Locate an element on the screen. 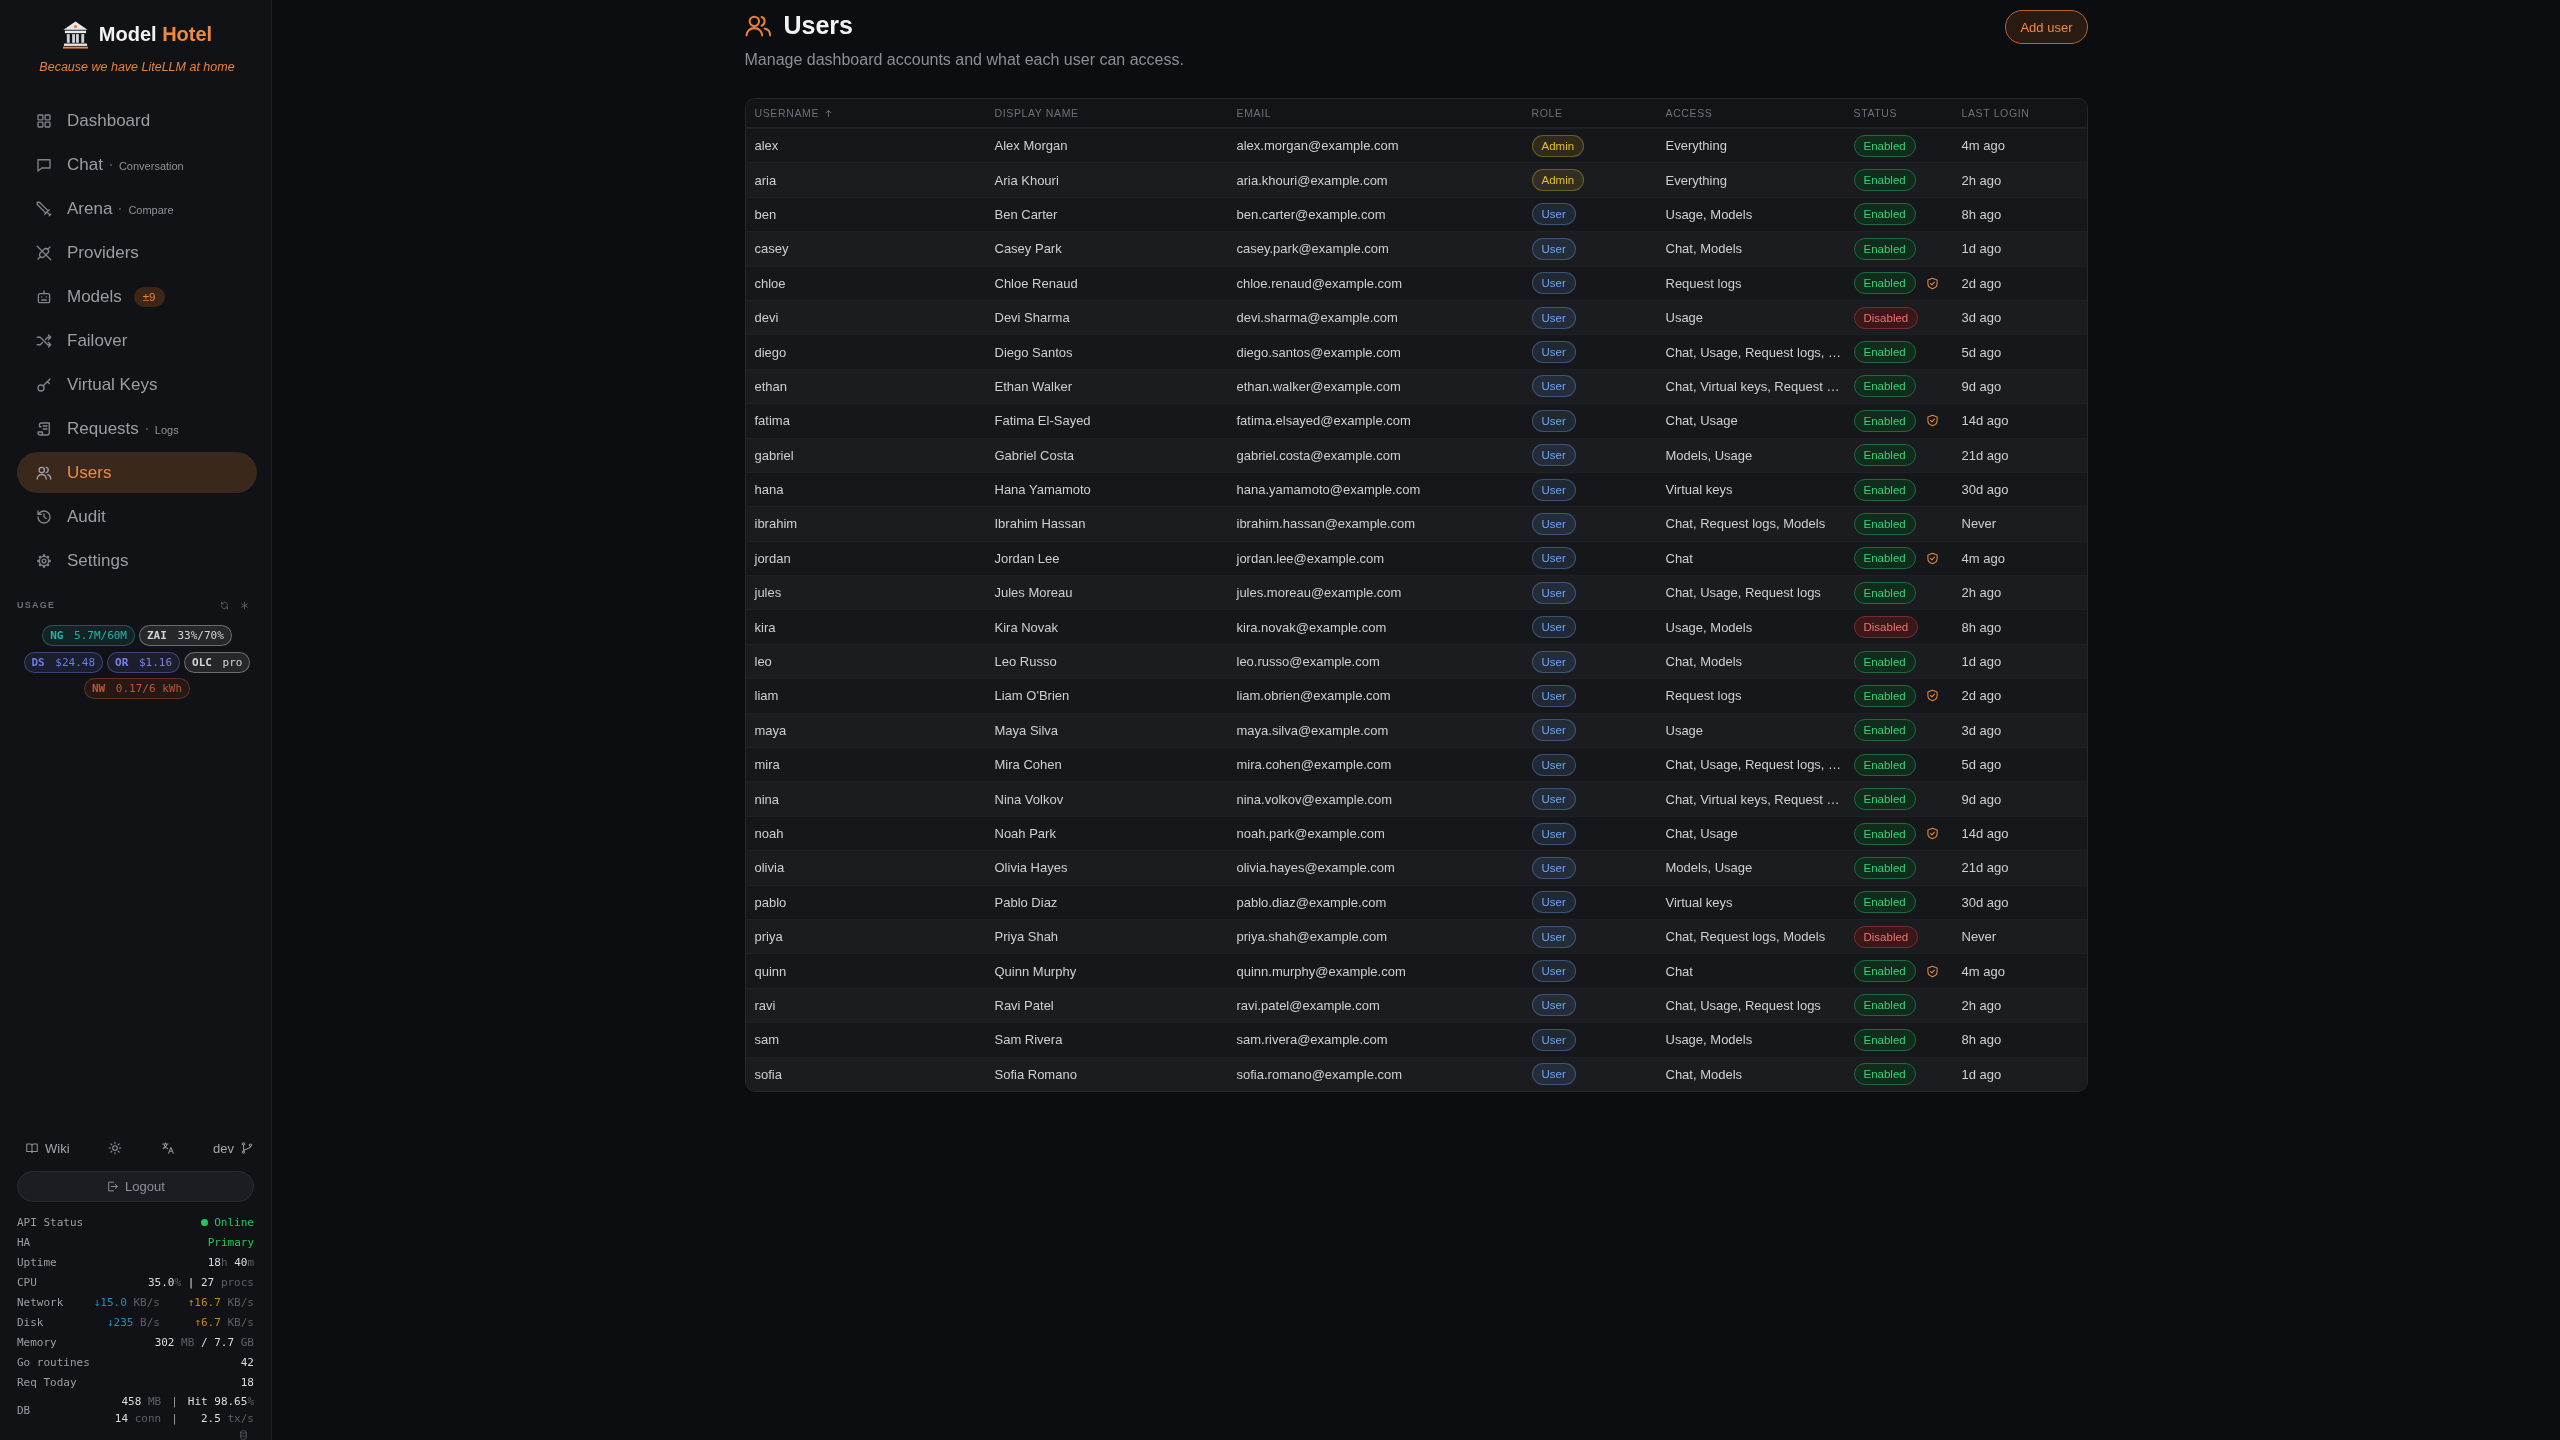  translate-icon is located at coordinates (167, 1148).